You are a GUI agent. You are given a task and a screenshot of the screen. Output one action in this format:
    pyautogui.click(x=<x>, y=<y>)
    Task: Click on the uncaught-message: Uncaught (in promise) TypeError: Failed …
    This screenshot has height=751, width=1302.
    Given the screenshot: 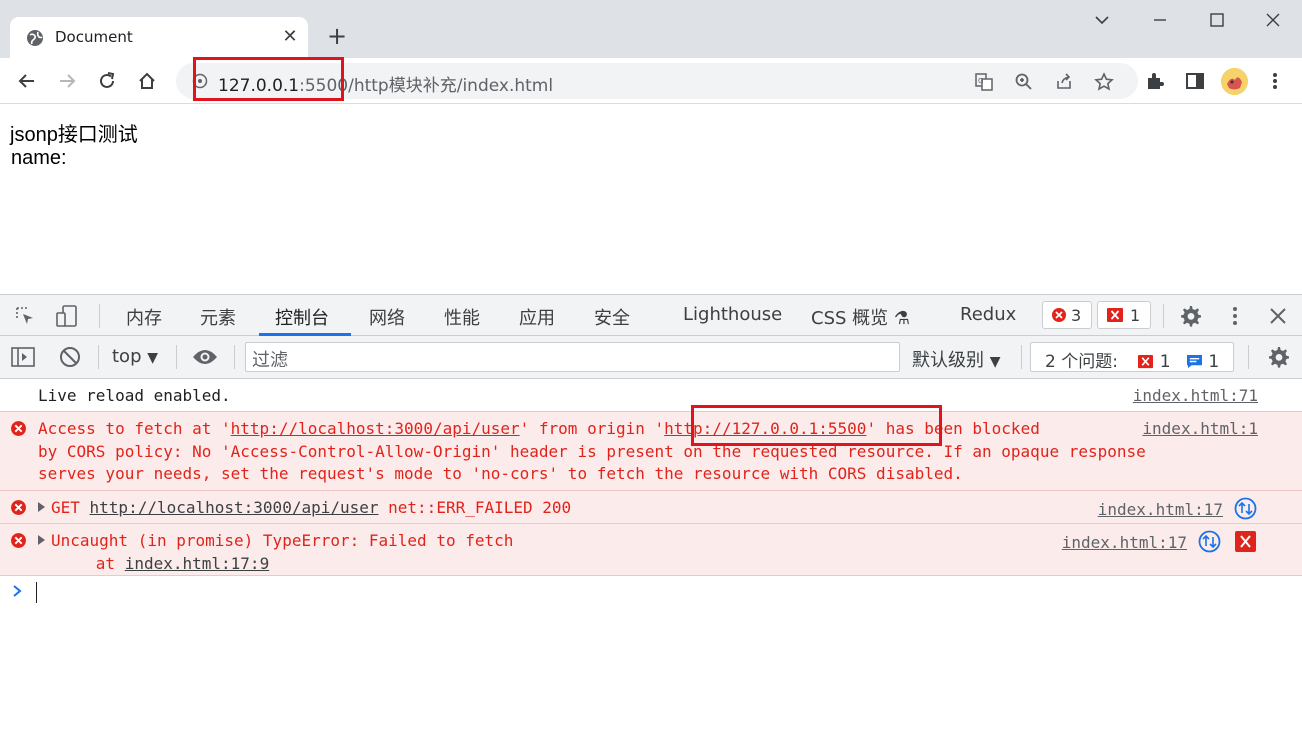 What is the action you would take?
    pyautogui.click(x=282, y=540)
    